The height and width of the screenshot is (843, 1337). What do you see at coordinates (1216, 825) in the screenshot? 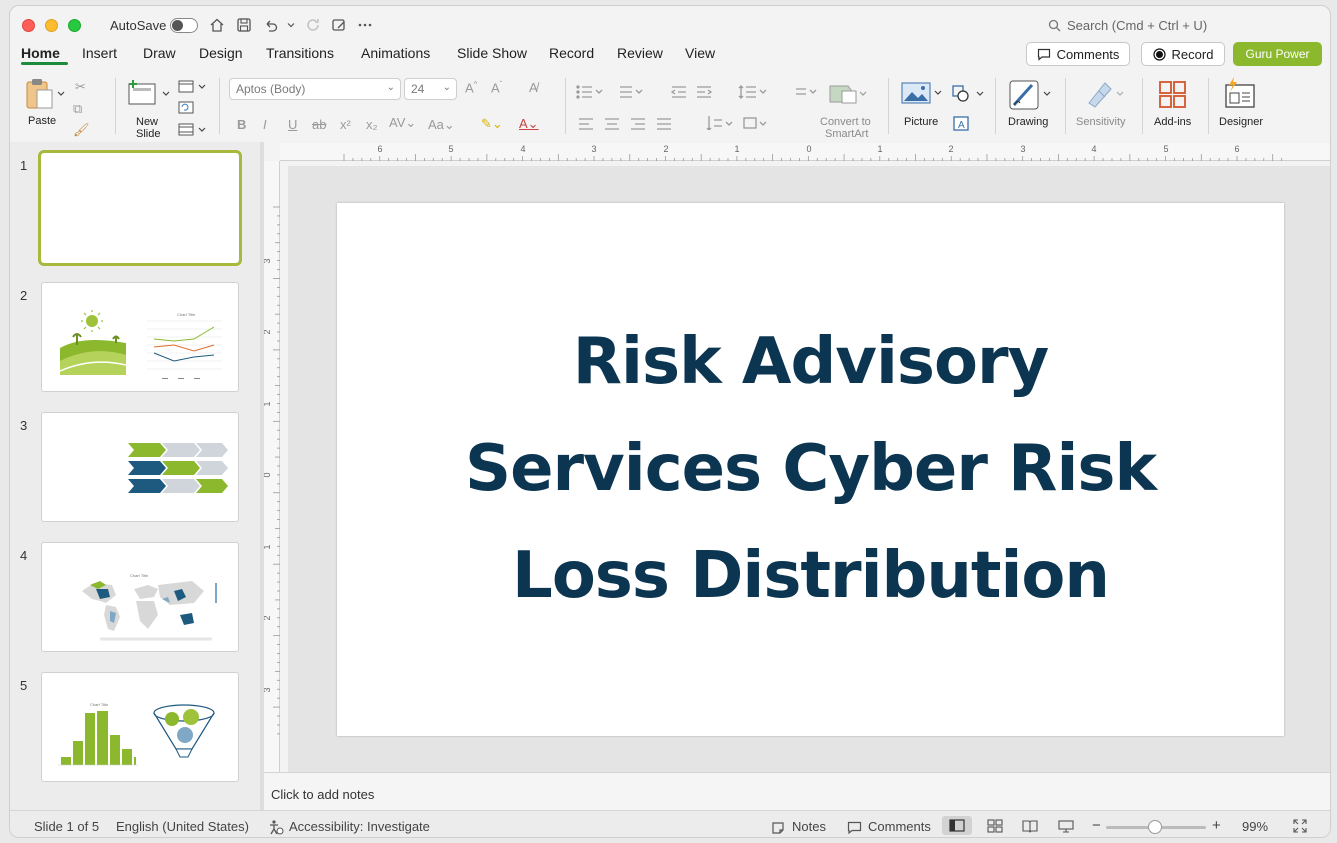
I see `zoom-in-button: +` at bounding box center [1216, 825].